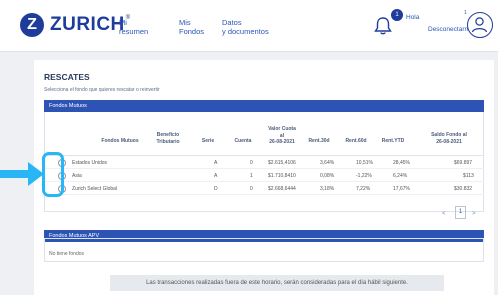  What do you see at coordinates (356, 141) in the screenshot?
I see `col-header-rent60: Rent.60d` at bounding box center [356, 141].